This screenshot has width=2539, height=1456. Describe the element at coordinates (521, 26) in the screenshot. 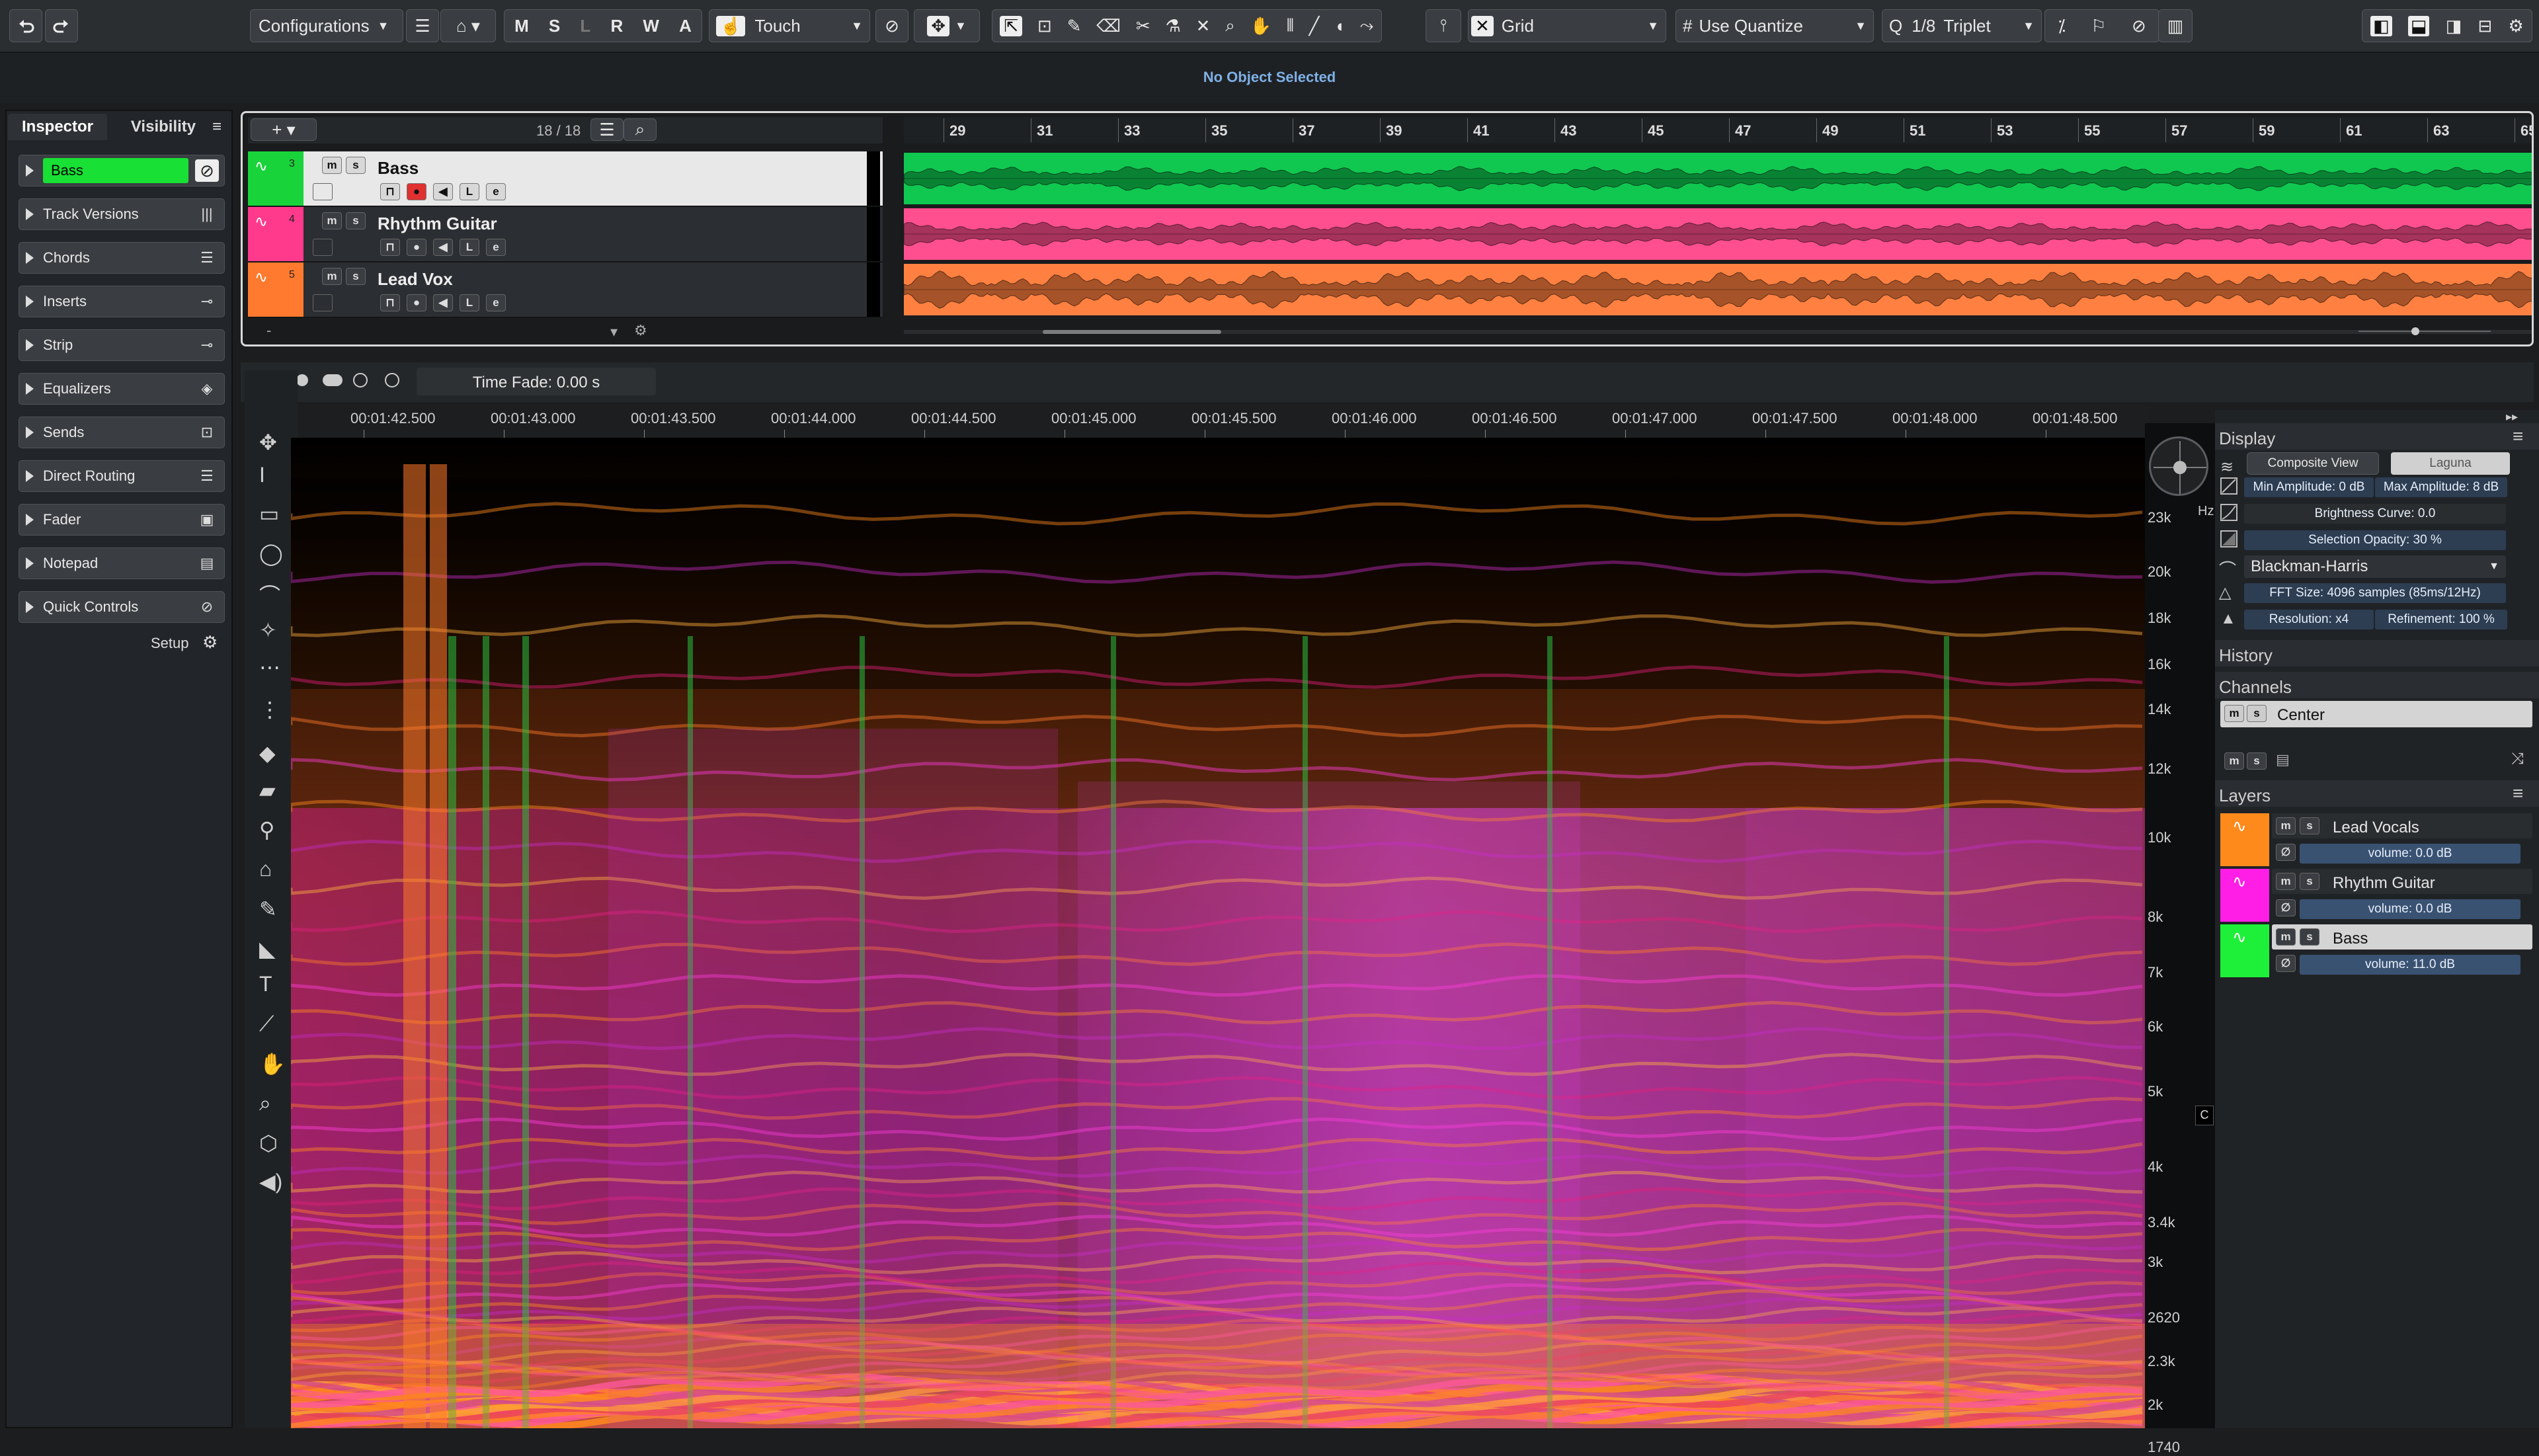

I see `mode-button-m: M` at that location.